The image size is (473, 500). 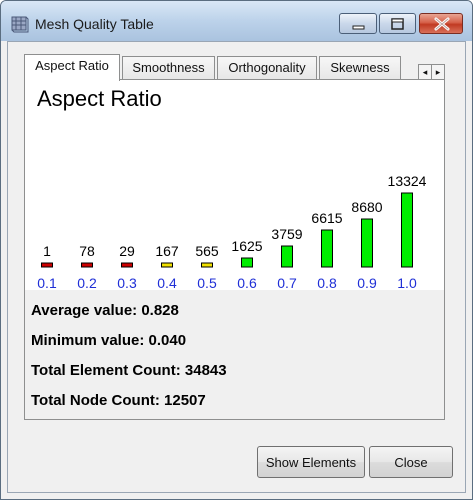 What do you see at coordinates (87, 282) in the screenshot?
I see `category-label: 0.2` at bounding box center [87, 282].